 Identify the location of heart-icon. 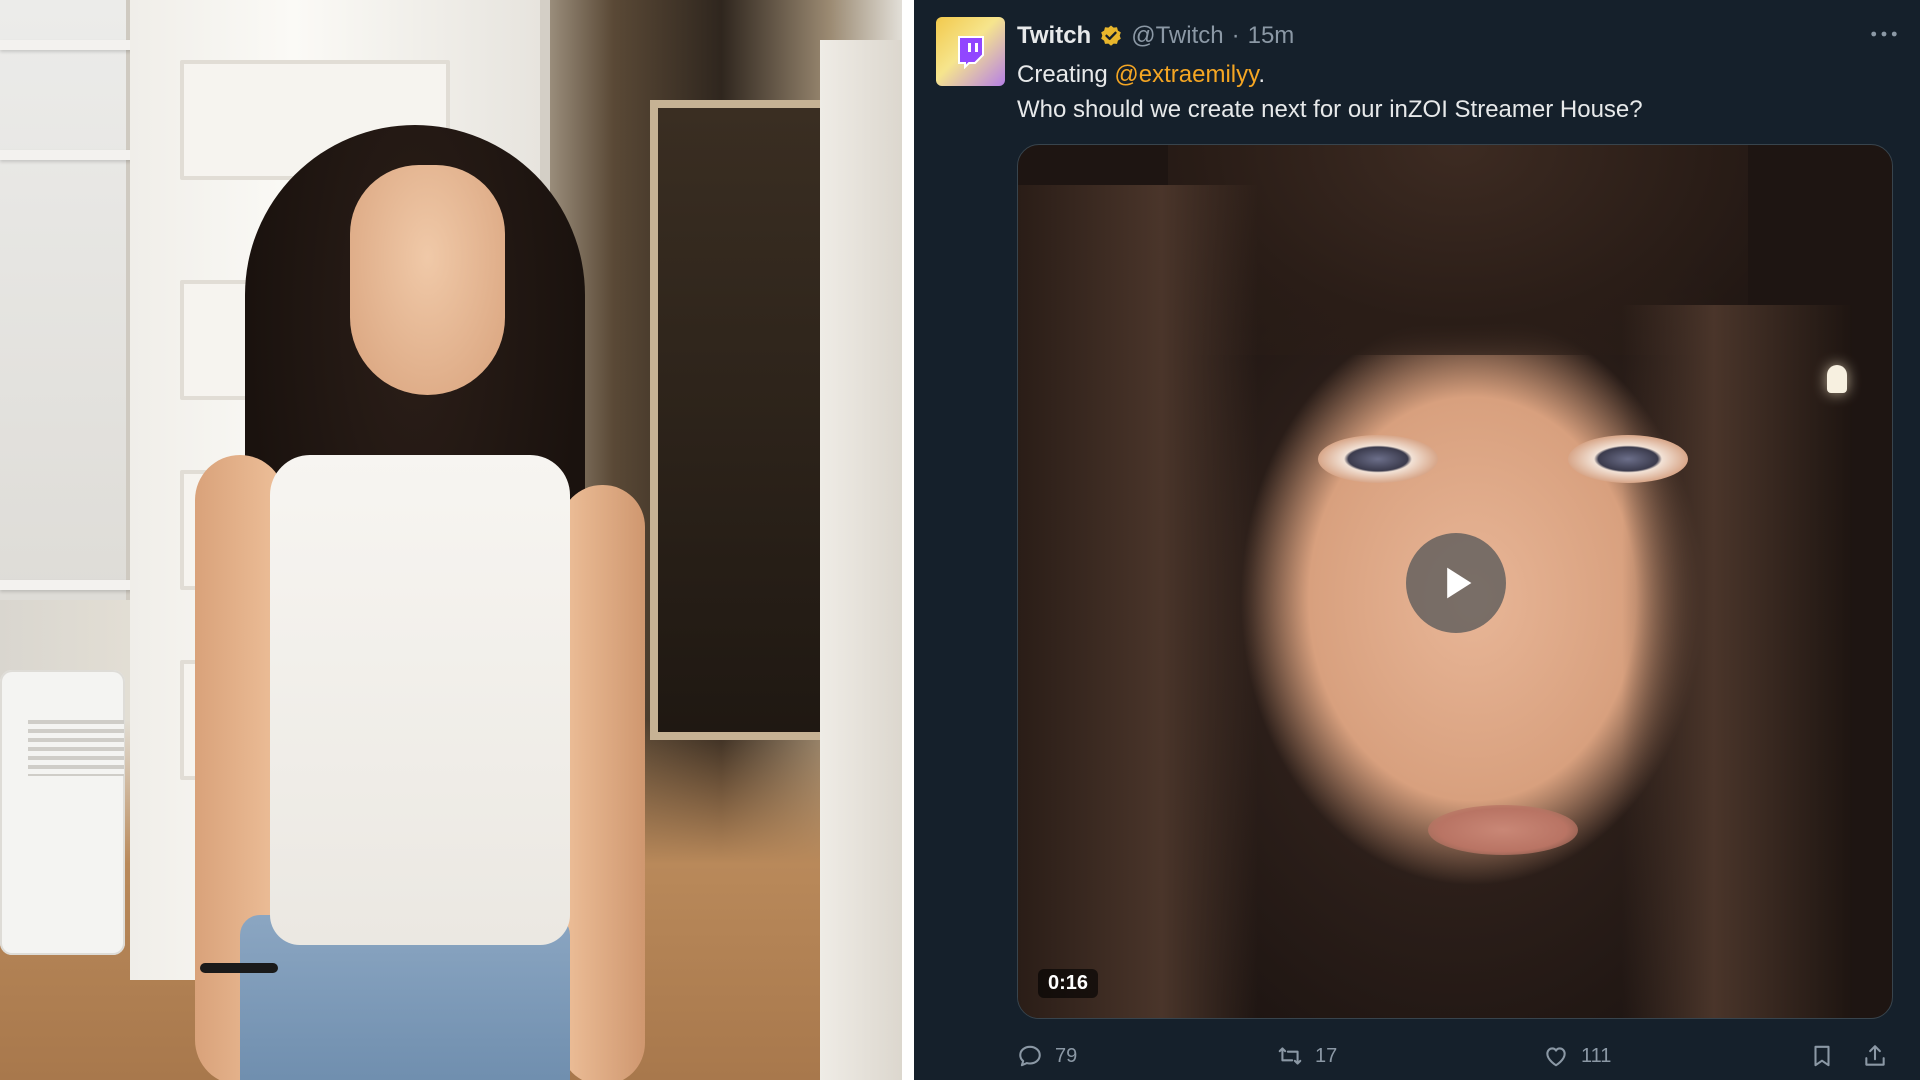
(1556, 1057).